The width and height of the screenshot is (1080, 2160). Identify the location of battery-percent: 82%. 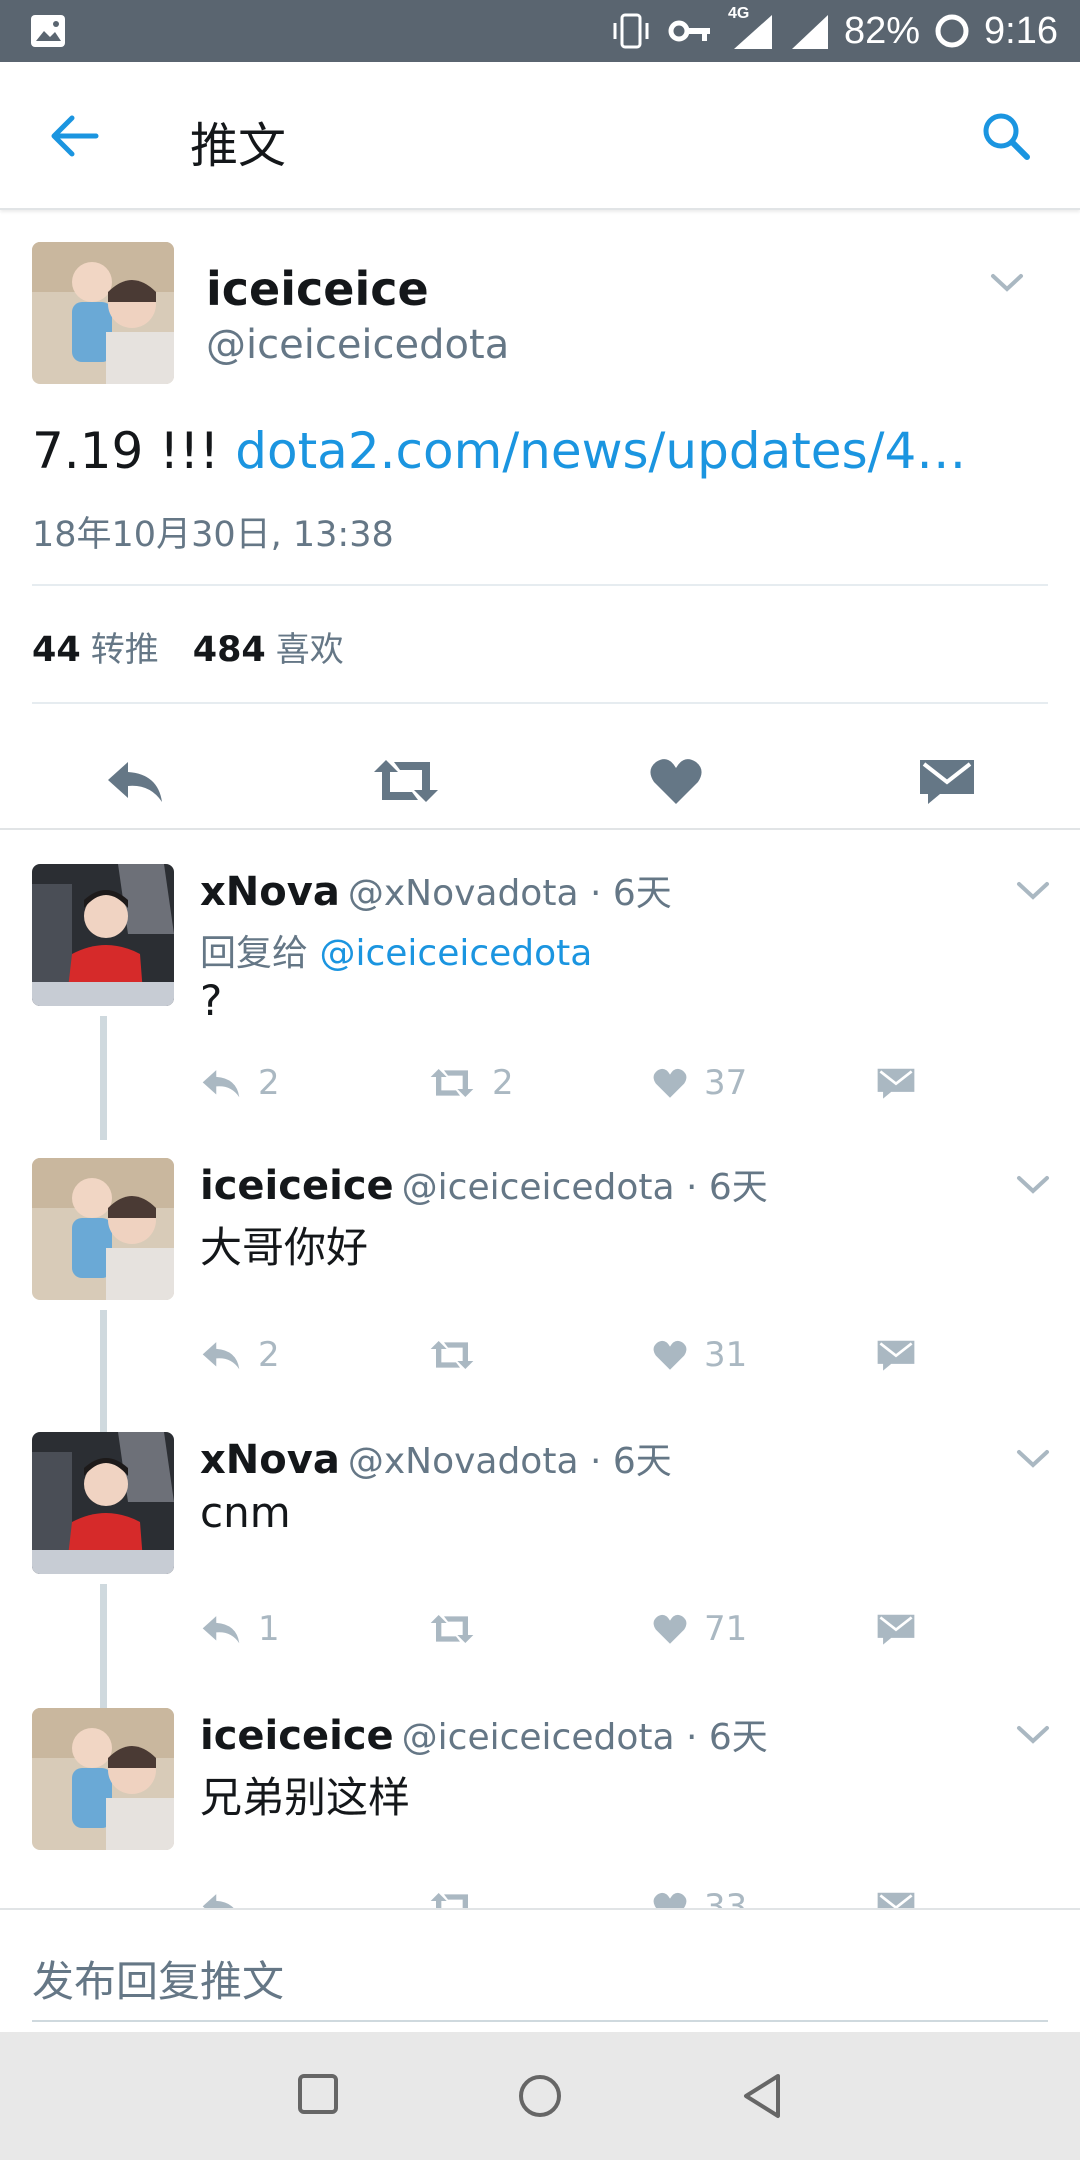
(882, 30).